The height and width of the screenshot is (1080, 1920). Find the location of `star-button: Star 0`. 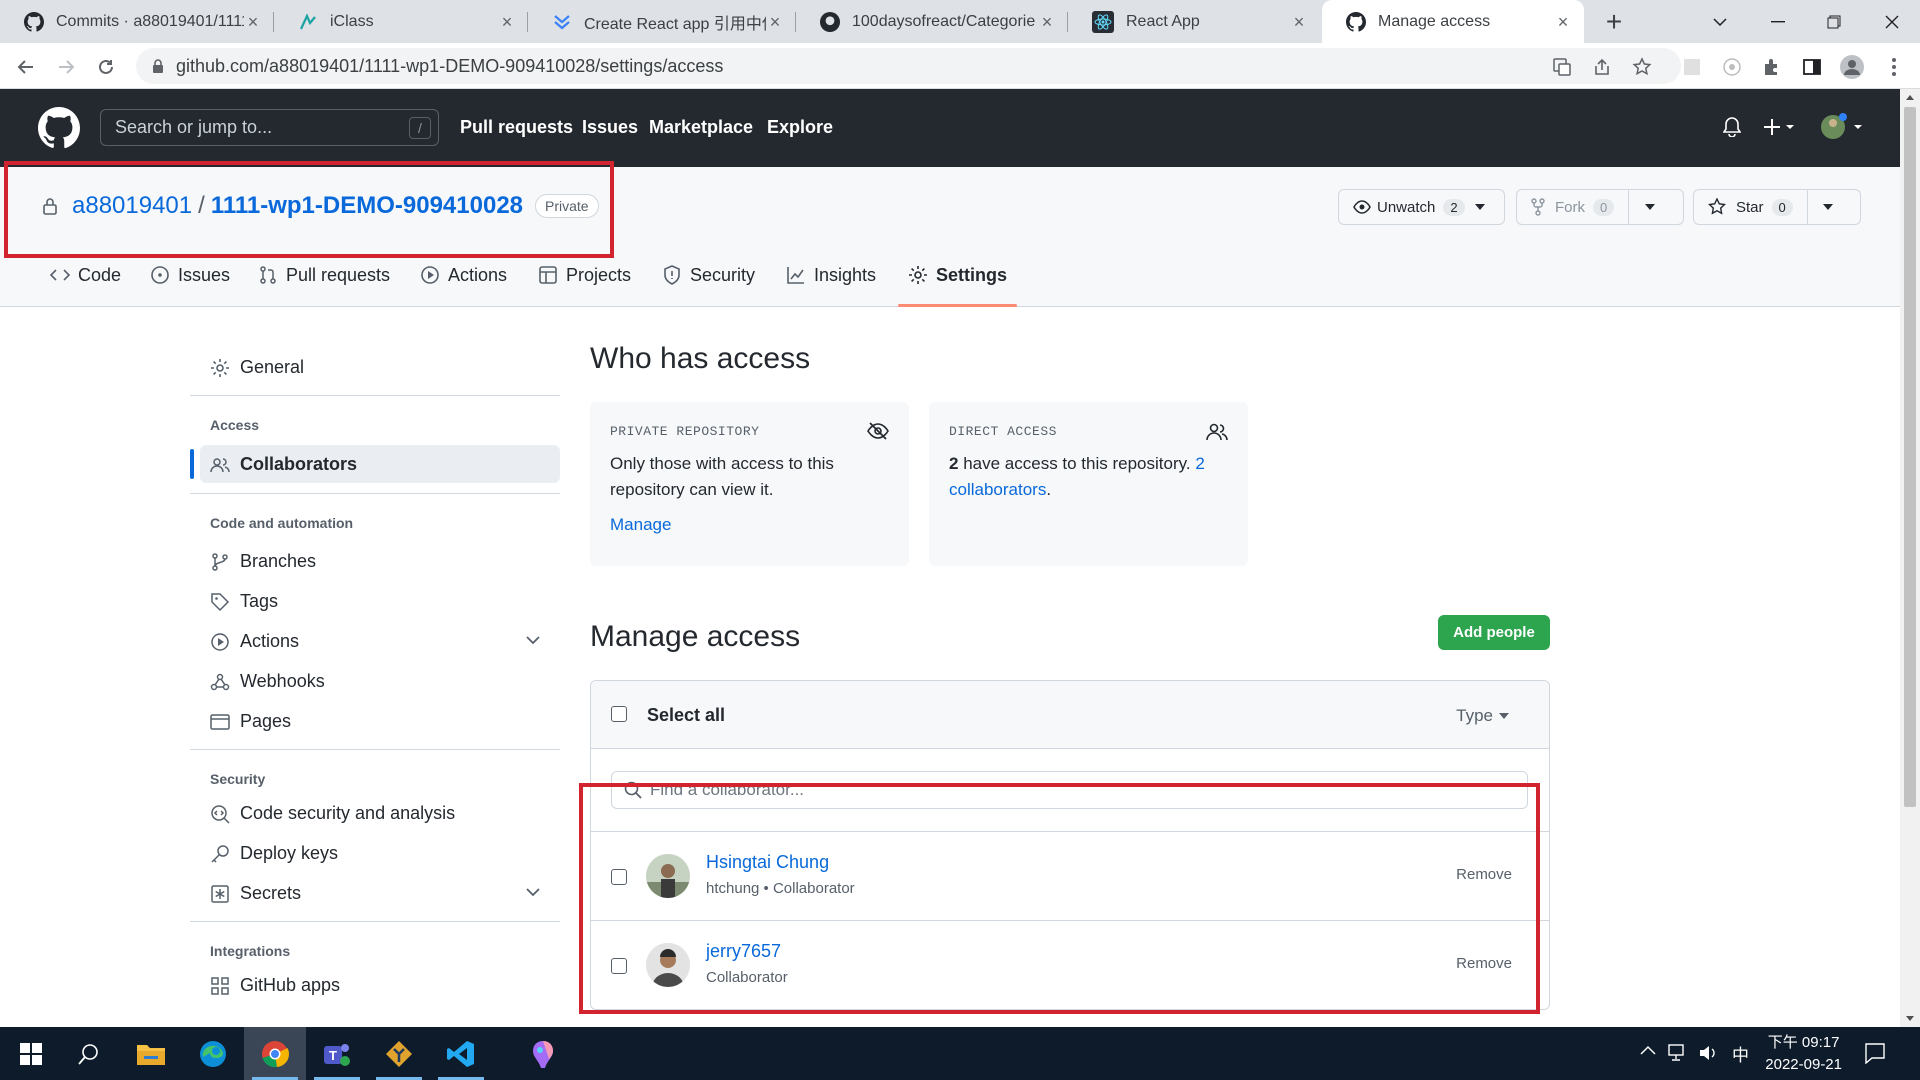

star-button: Star 0 is located at coordinates (1777, 207).